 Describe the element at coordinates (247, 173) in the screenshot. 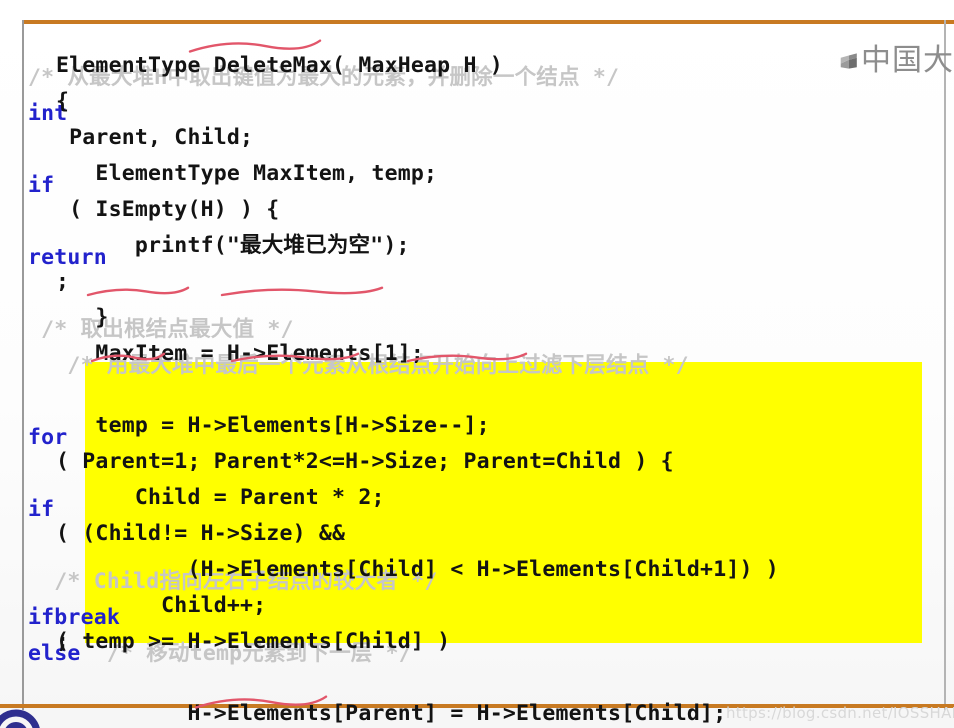

I see `code-segment: ElementType MaxItem, temp;` at that location.